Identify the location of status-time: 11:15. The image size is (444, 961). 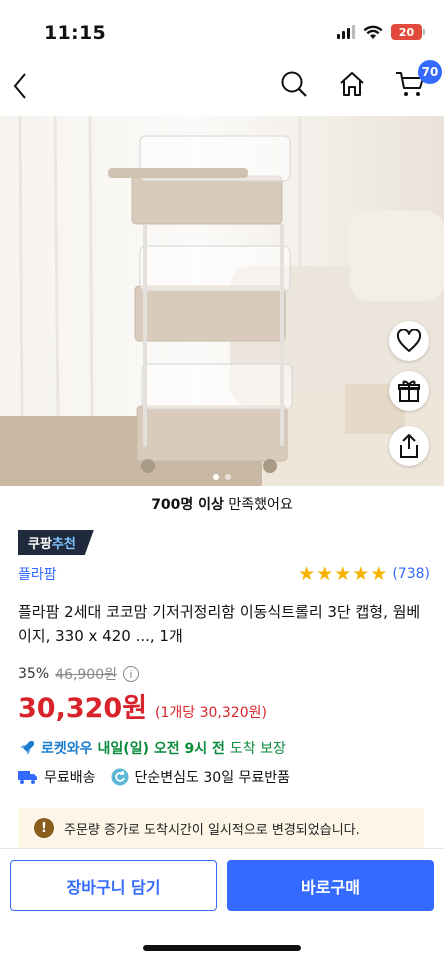
(75, 33).